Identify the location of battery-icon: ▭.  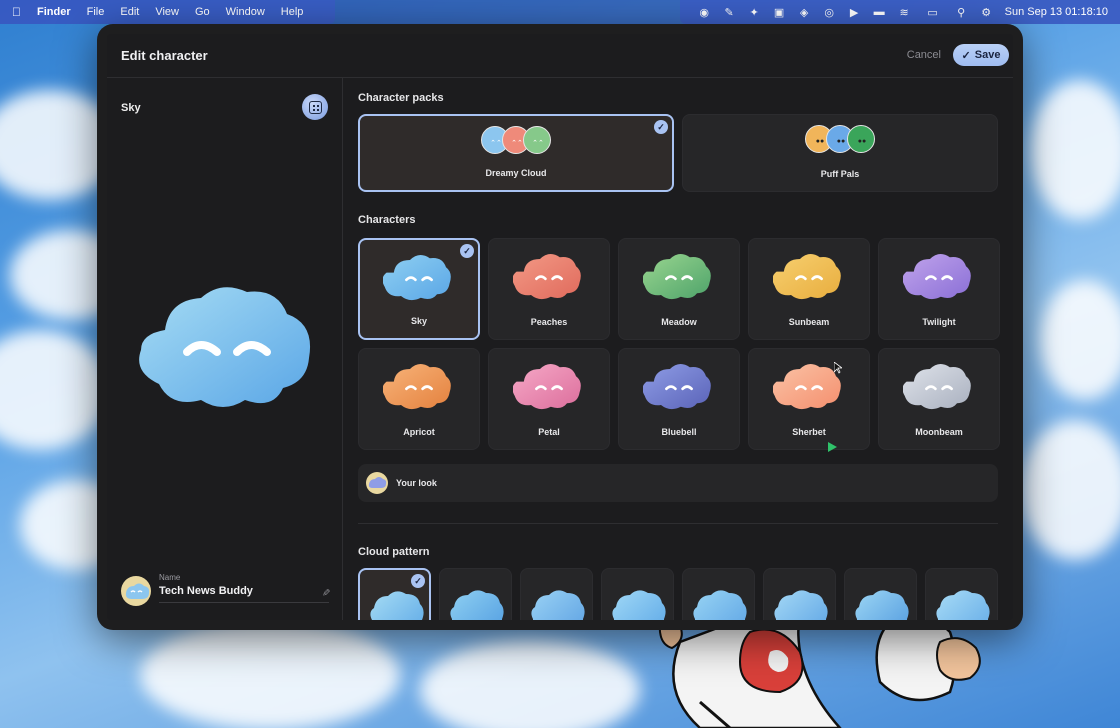
(933, 12).